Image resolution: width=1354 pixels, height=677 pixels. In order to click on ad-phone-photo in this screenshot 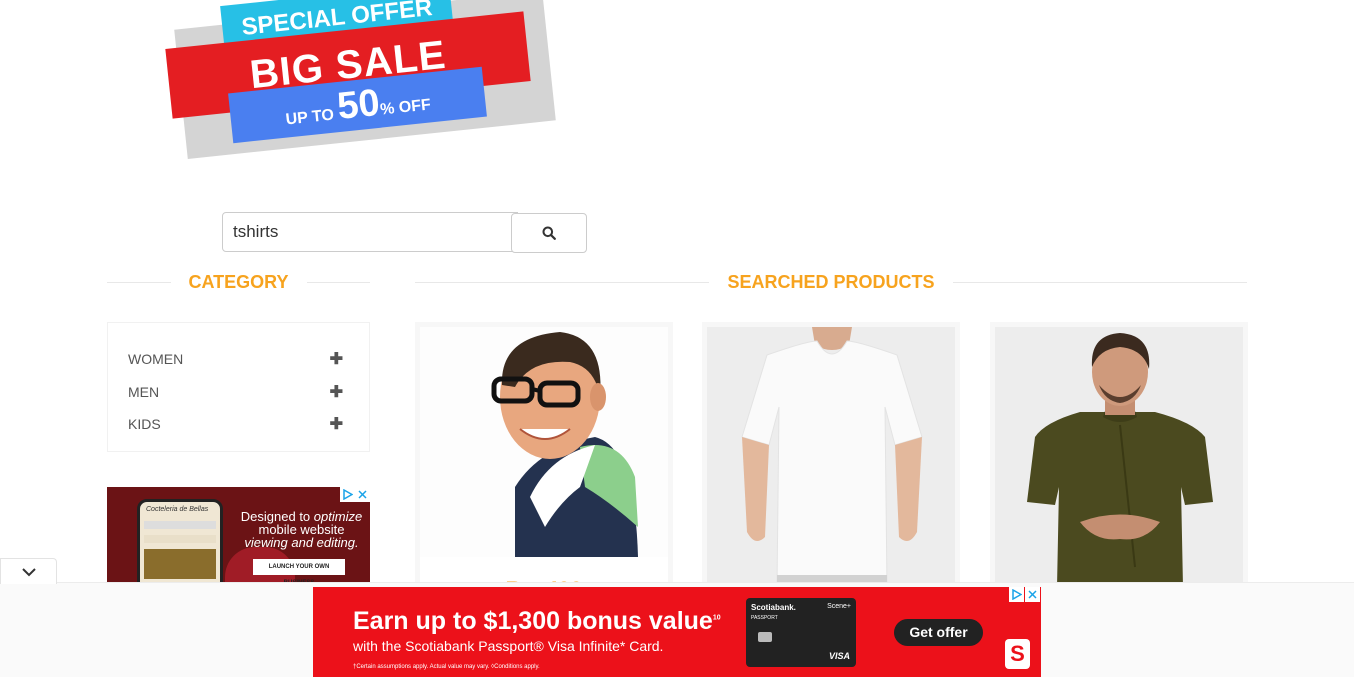, I will do `click(180, 564)`.